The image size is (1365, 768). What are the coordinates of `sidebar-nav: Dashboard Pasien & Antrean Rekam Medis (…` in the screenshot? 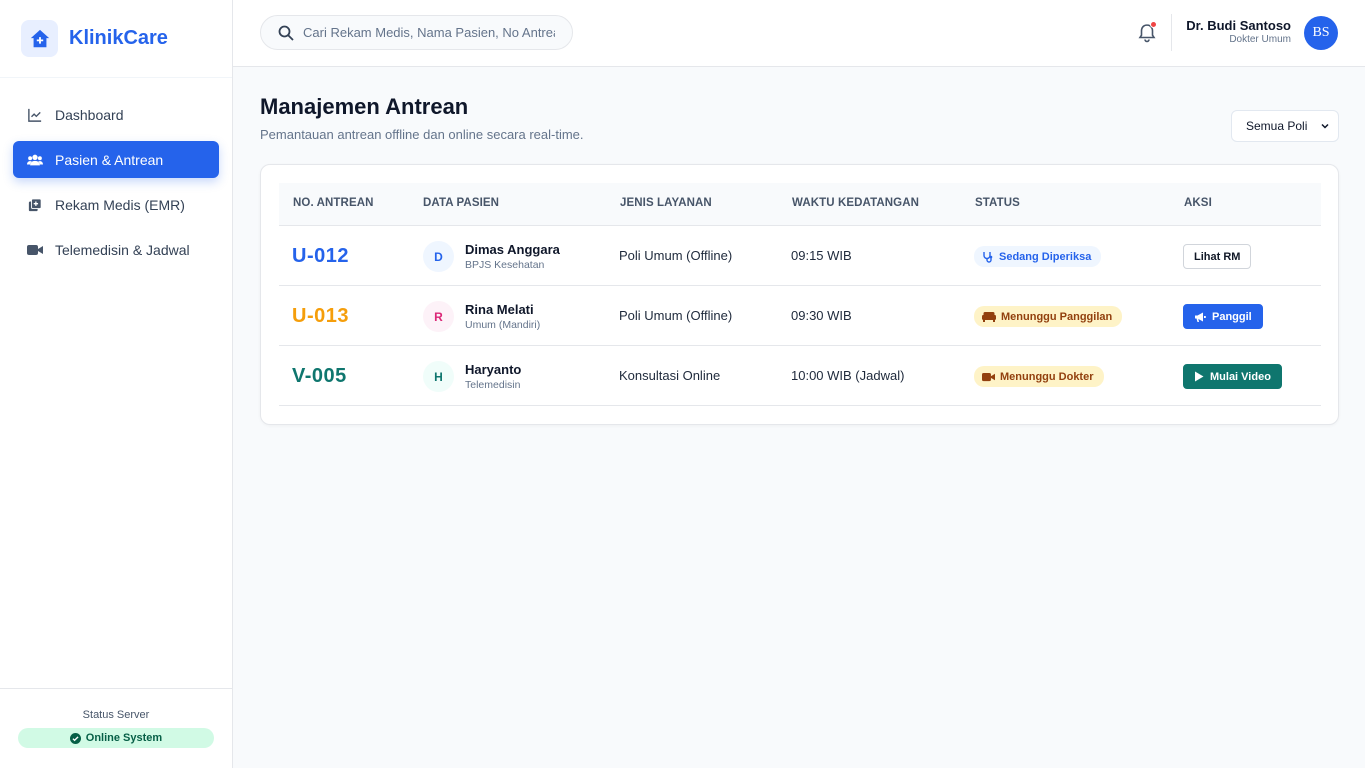 It's located at (116, 173).